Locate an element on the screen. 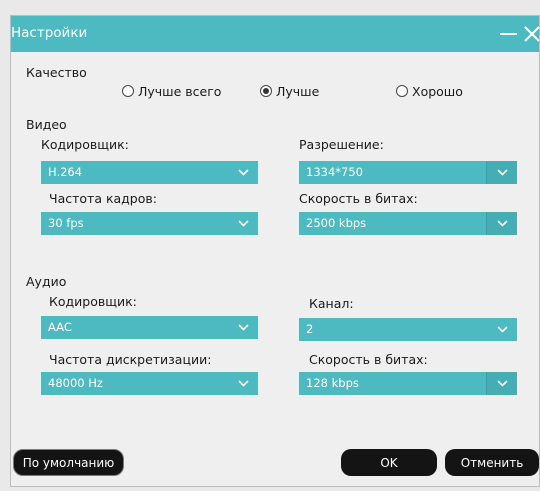  framerate-value: 30 fps is located at coordinates (66, 223).